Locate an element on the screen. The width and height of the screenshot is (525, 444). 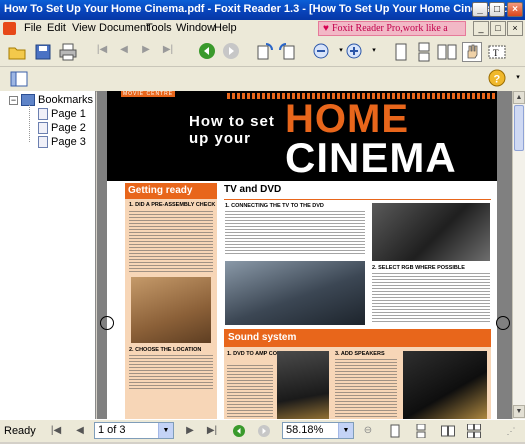
status-prev-page-icon: ◀ is located at coordinates (80, 431).